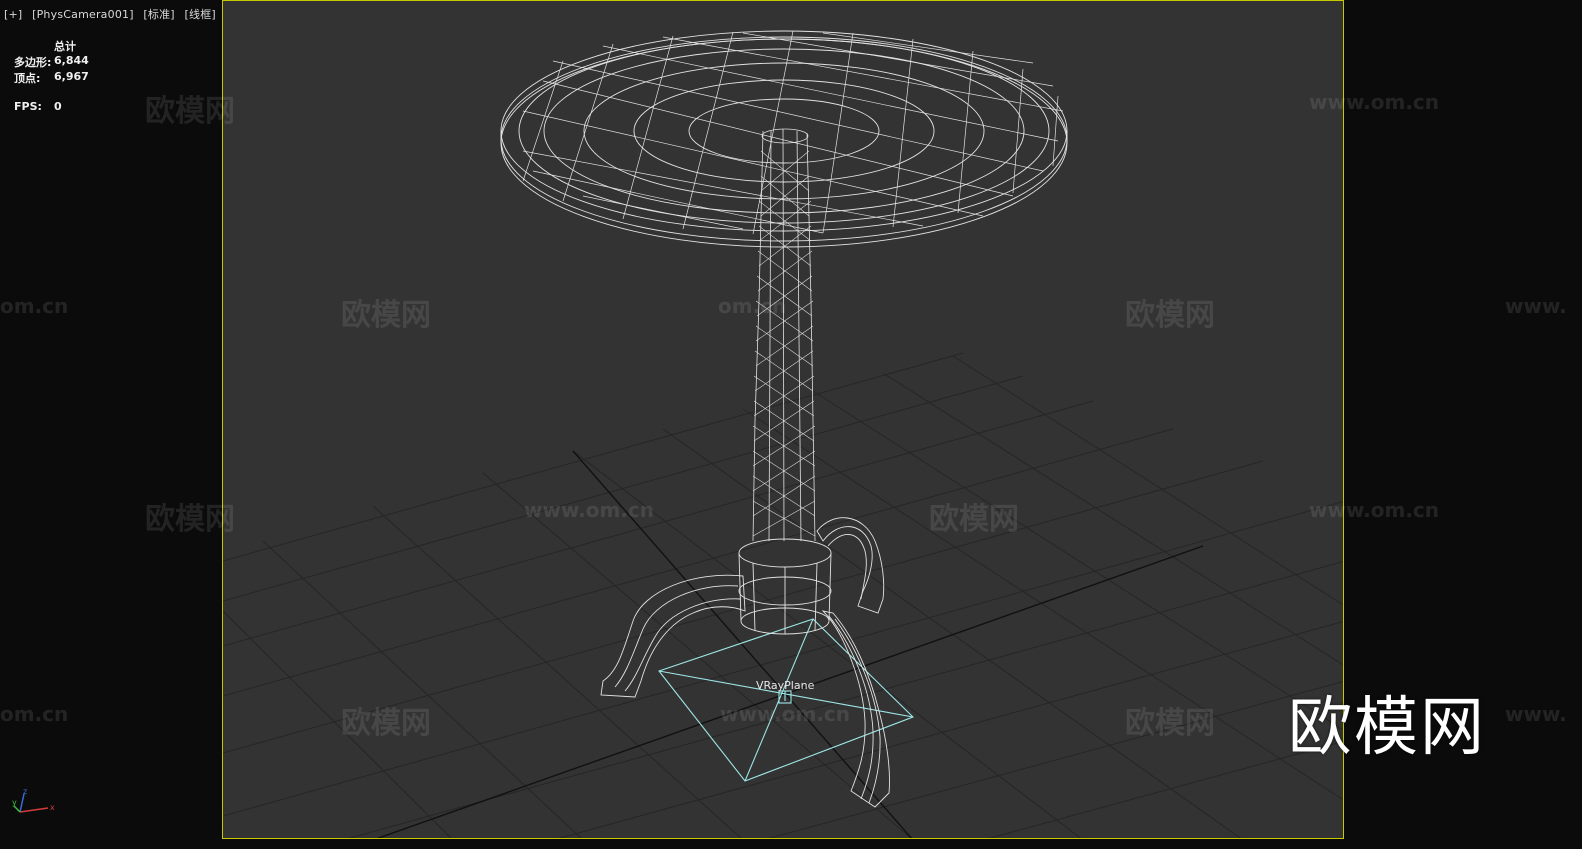  Describe the element at coordinates (785, 685) in the screenshot. I see `vray-plane-label: VRayPlane` at that location.